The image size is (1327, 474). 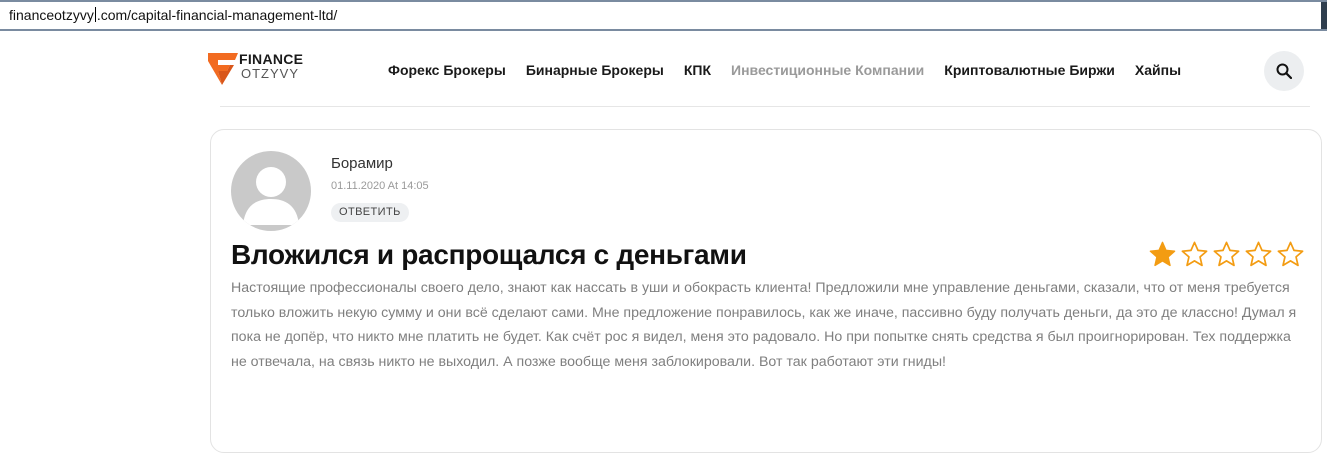 What do you see at coordinates (217, 15) in the screenshot?
I see `url-path: .com/capital-financial-management-ltd/` at bounding box center [217, 15].